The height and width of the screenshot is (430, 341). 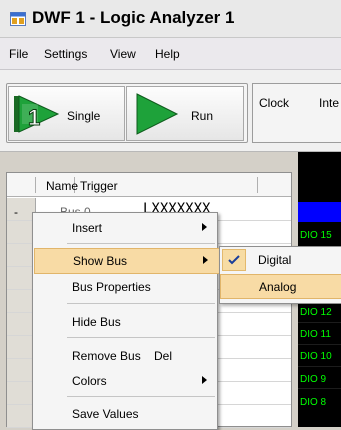 What do you see at coordinates (96, 322) in the screenshot?
I see `menu-item-label: Hide Bus` at bounding box center [96, 322].